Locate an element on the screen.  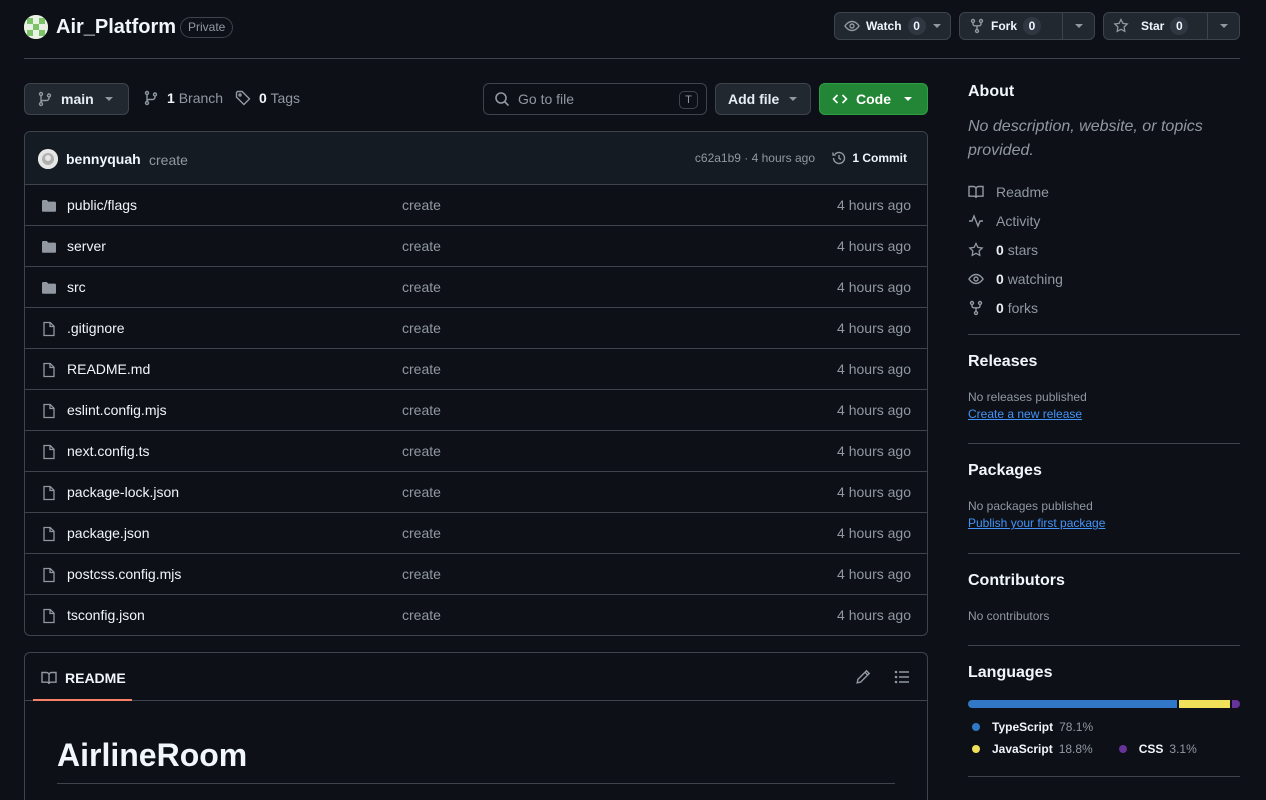
packages-heading: Packages is located at coordinates (1104, 471).